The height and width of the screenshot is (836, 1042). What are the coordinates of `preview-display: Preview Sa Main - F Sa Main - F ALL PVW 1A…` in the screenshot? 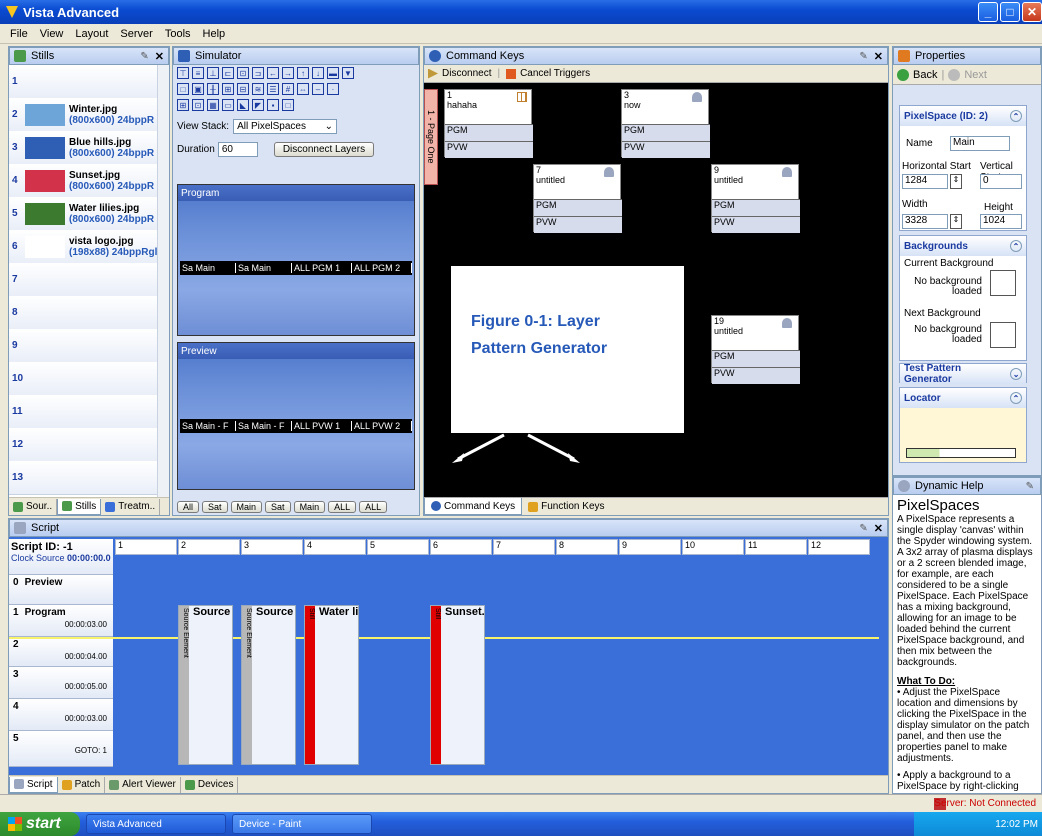 It's located at (296, 416).